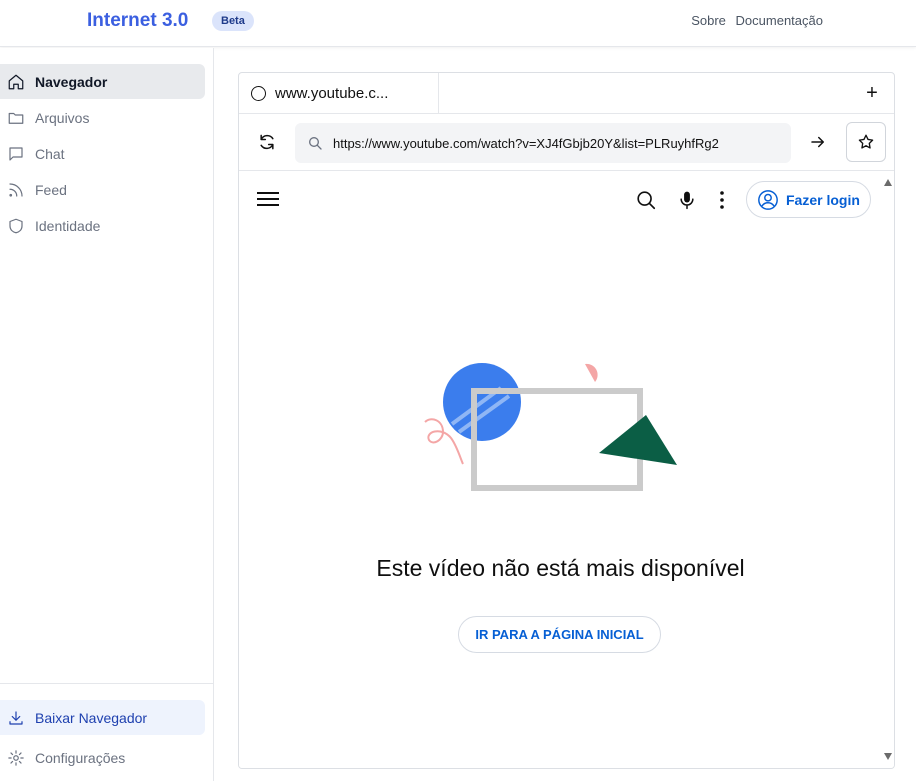 This screenshot has width=916, height=781. I want to click on download-browser-button: Baixar Navegador, so click(102, 717).